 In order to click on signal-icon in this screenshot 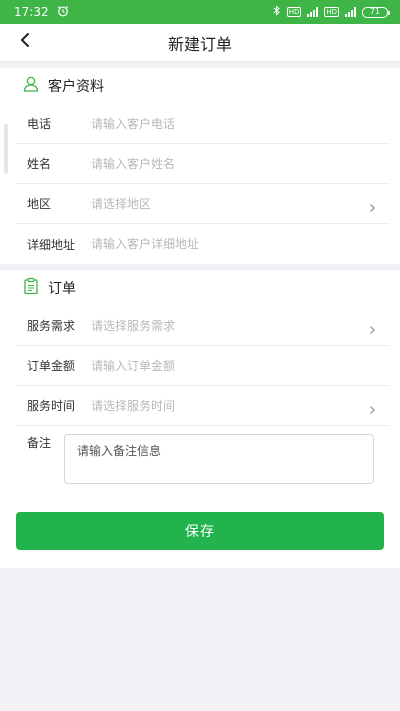, I will do `click(313, 12)`.